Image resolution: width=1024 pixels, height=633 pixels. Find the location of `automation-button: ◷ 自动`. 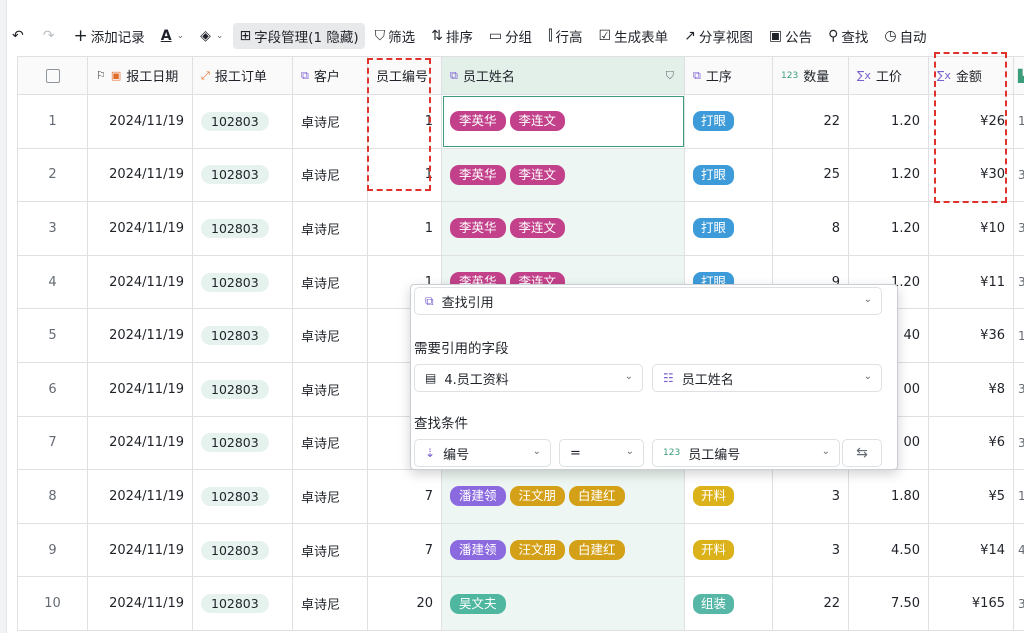

automation-button: ◷ 自动 is located at coordinates (905, 36).